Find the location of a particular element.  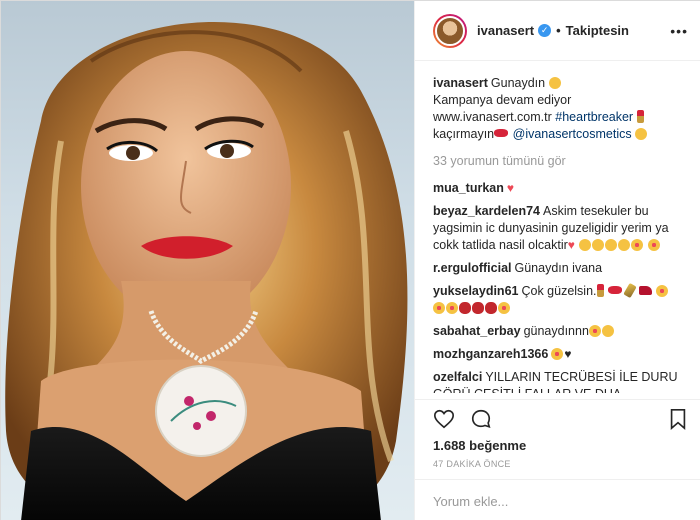

comment-username: mua_turkan is located at coordinates (468, 188).